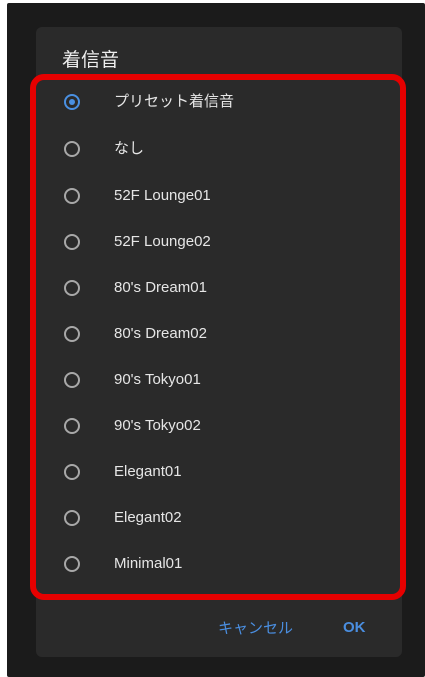 The width and height of the screenshot is (425, 677). I want to click on option-label: なし, so click(129, 148).